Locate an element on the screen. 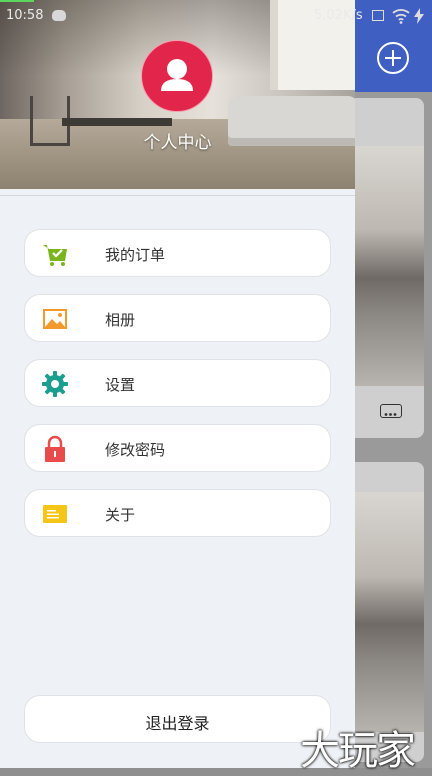 The width and height of the screenshot is (432, 776). logout-label: 退出登录 is located at coordinates (177, 723).